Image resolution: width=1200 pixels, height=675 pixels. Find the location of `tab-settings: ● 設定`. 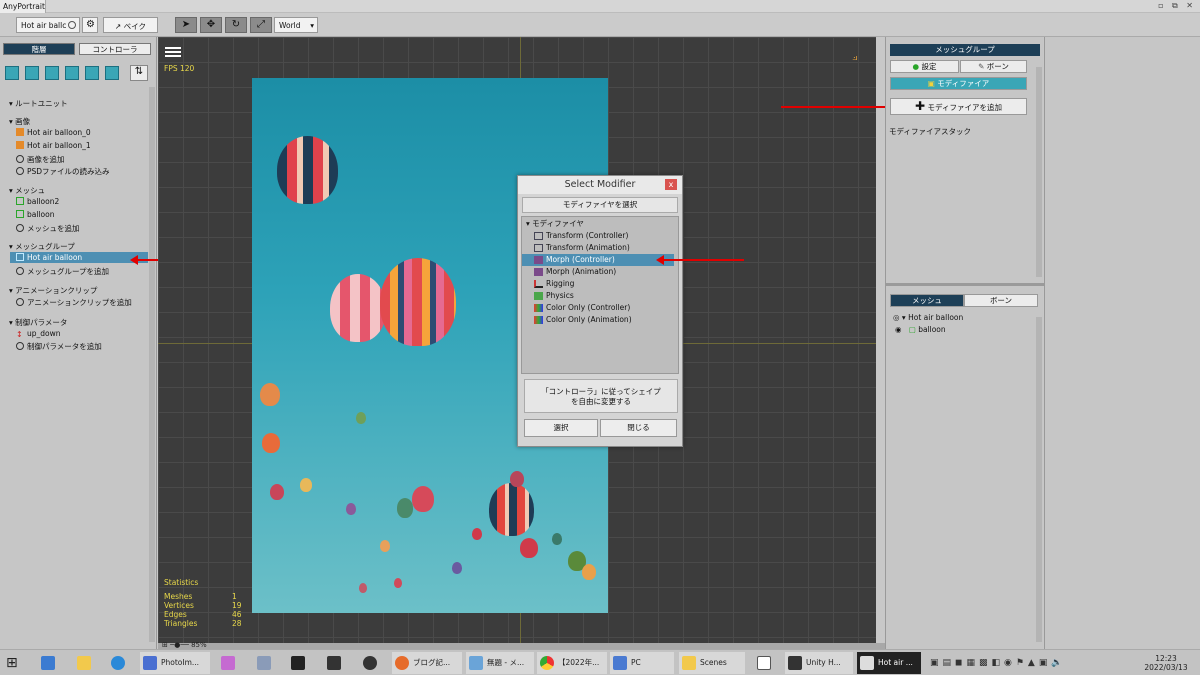

tab-settings: ● 設定 is located at coordinates (924, 66).